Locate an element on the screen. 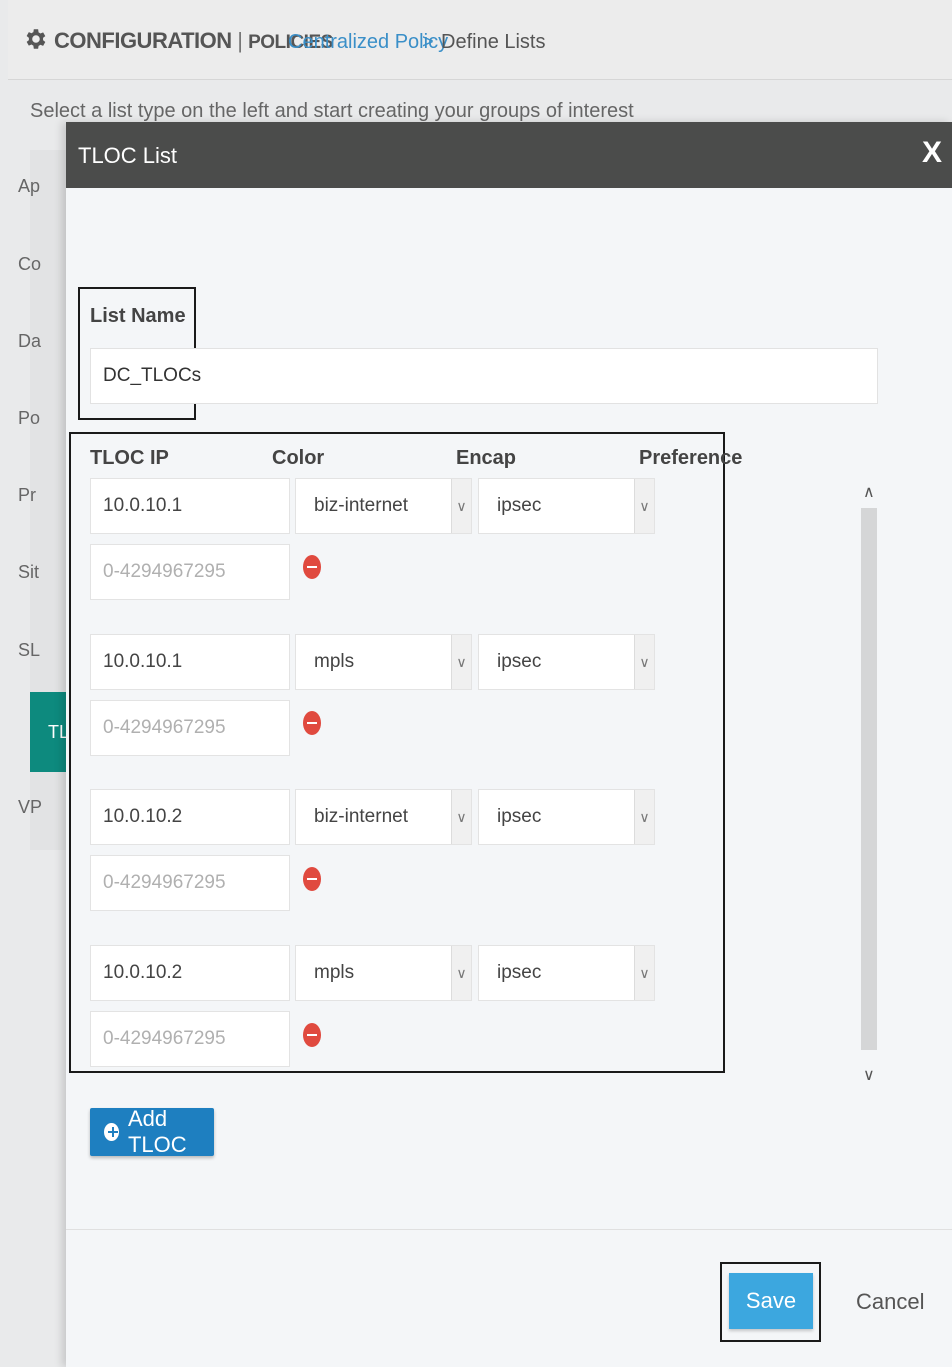 The image size is (952, 1367). breadcrumb-chevron-icon: > is located at coordinates (428, 42).